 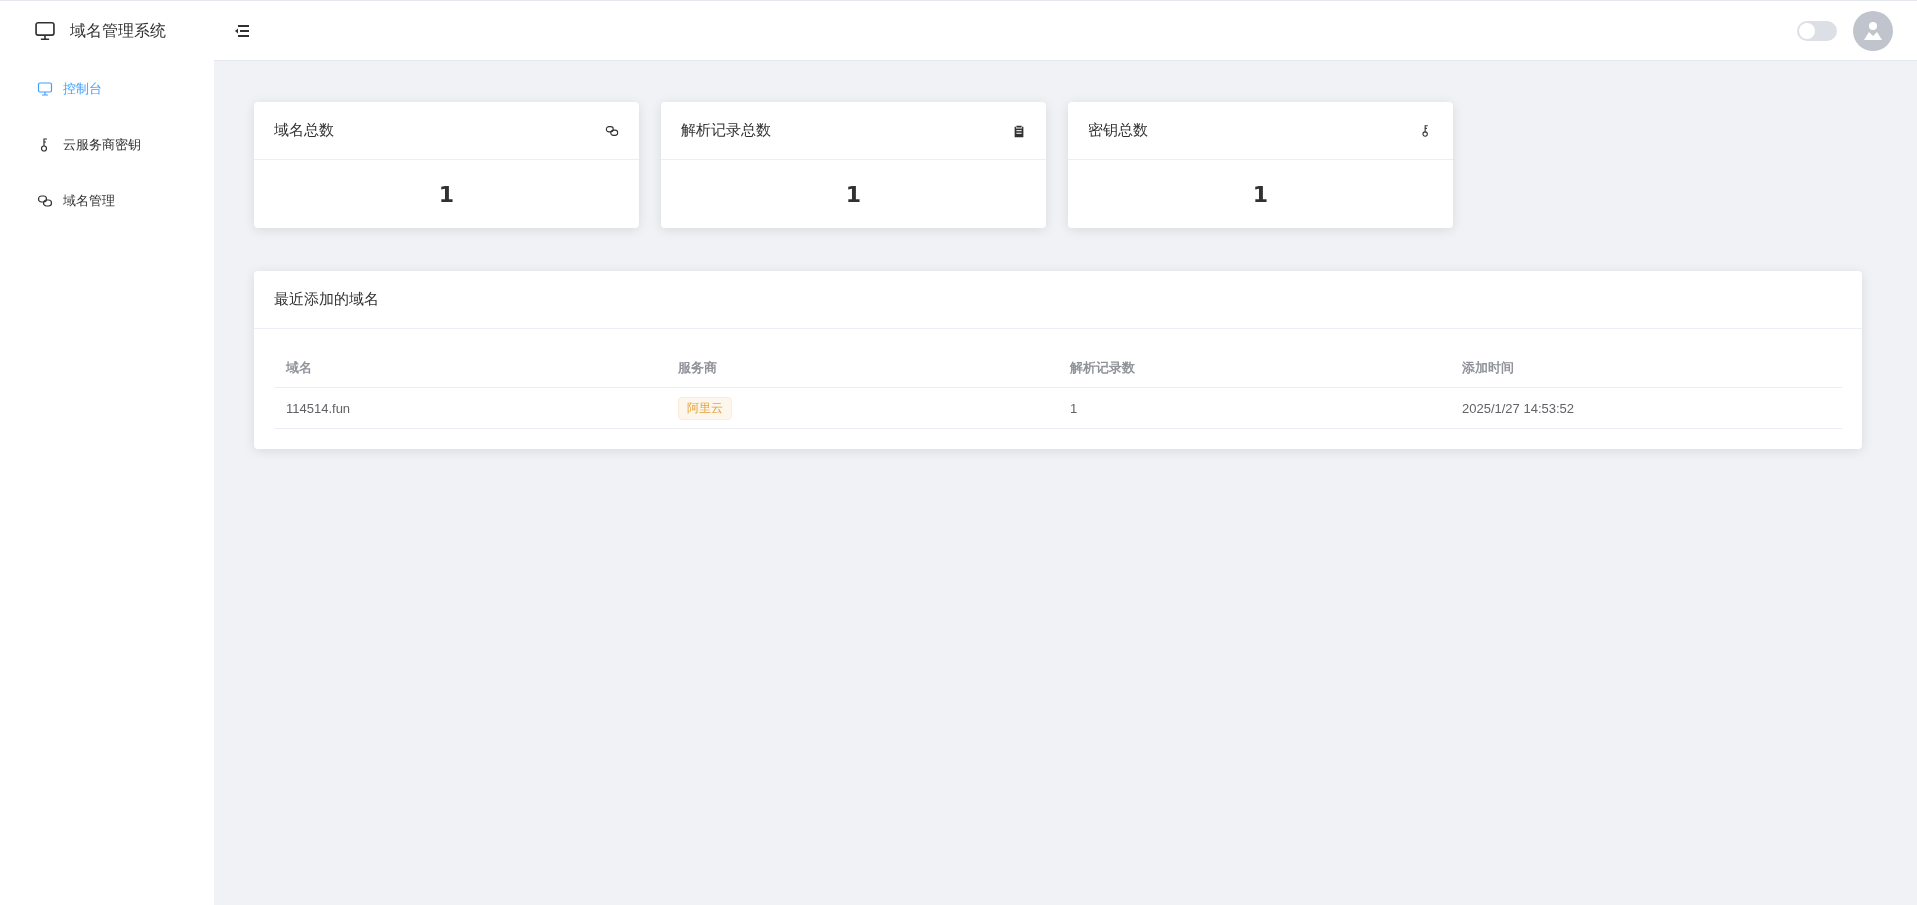 What do you see at coordinates (1118, 130) in the screenshot?
I see `card-title: 密钥总数` at bounding box center [1118, 130].